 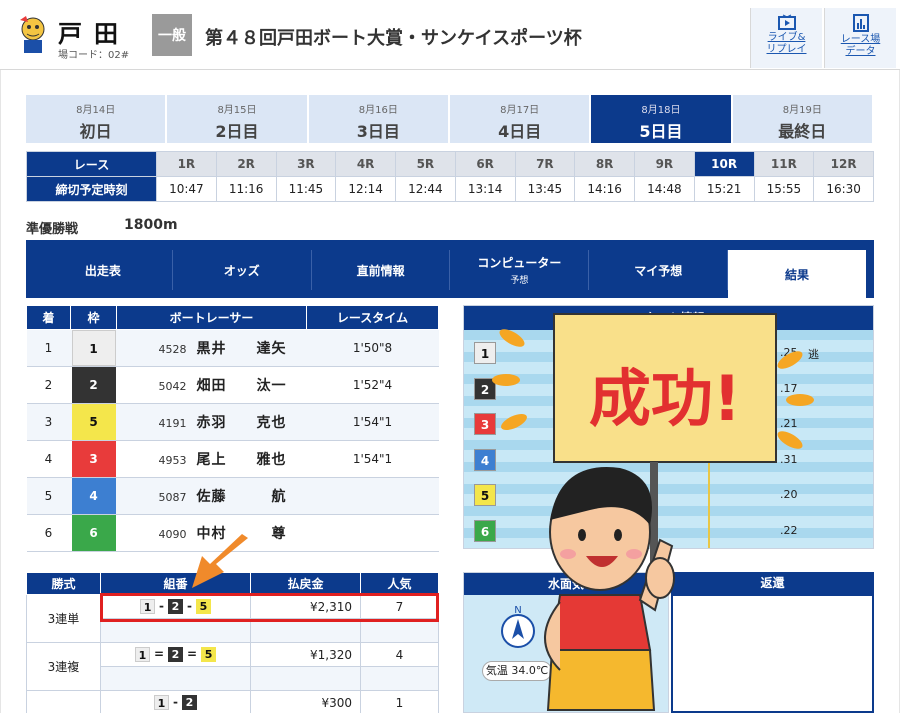 What do you see at coordinates (485, 530) in the screenshot?
I see `start-lane-badge: 6` at bounding box center [485, 530].